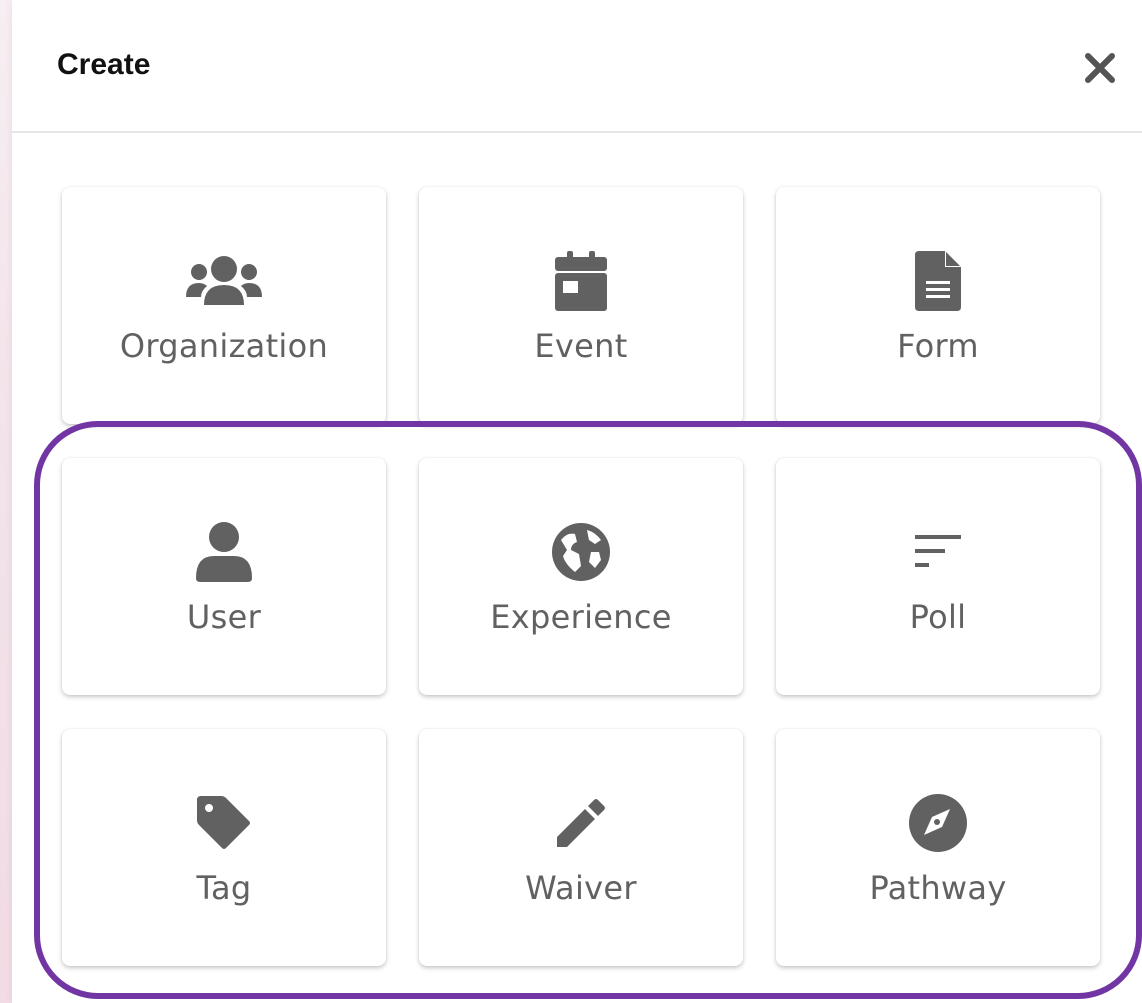 The height and width of the screenshot is (1003, 1142). Describe the element at coordinates (224, 280) in the screenshot. I see `group-icon` at that location.